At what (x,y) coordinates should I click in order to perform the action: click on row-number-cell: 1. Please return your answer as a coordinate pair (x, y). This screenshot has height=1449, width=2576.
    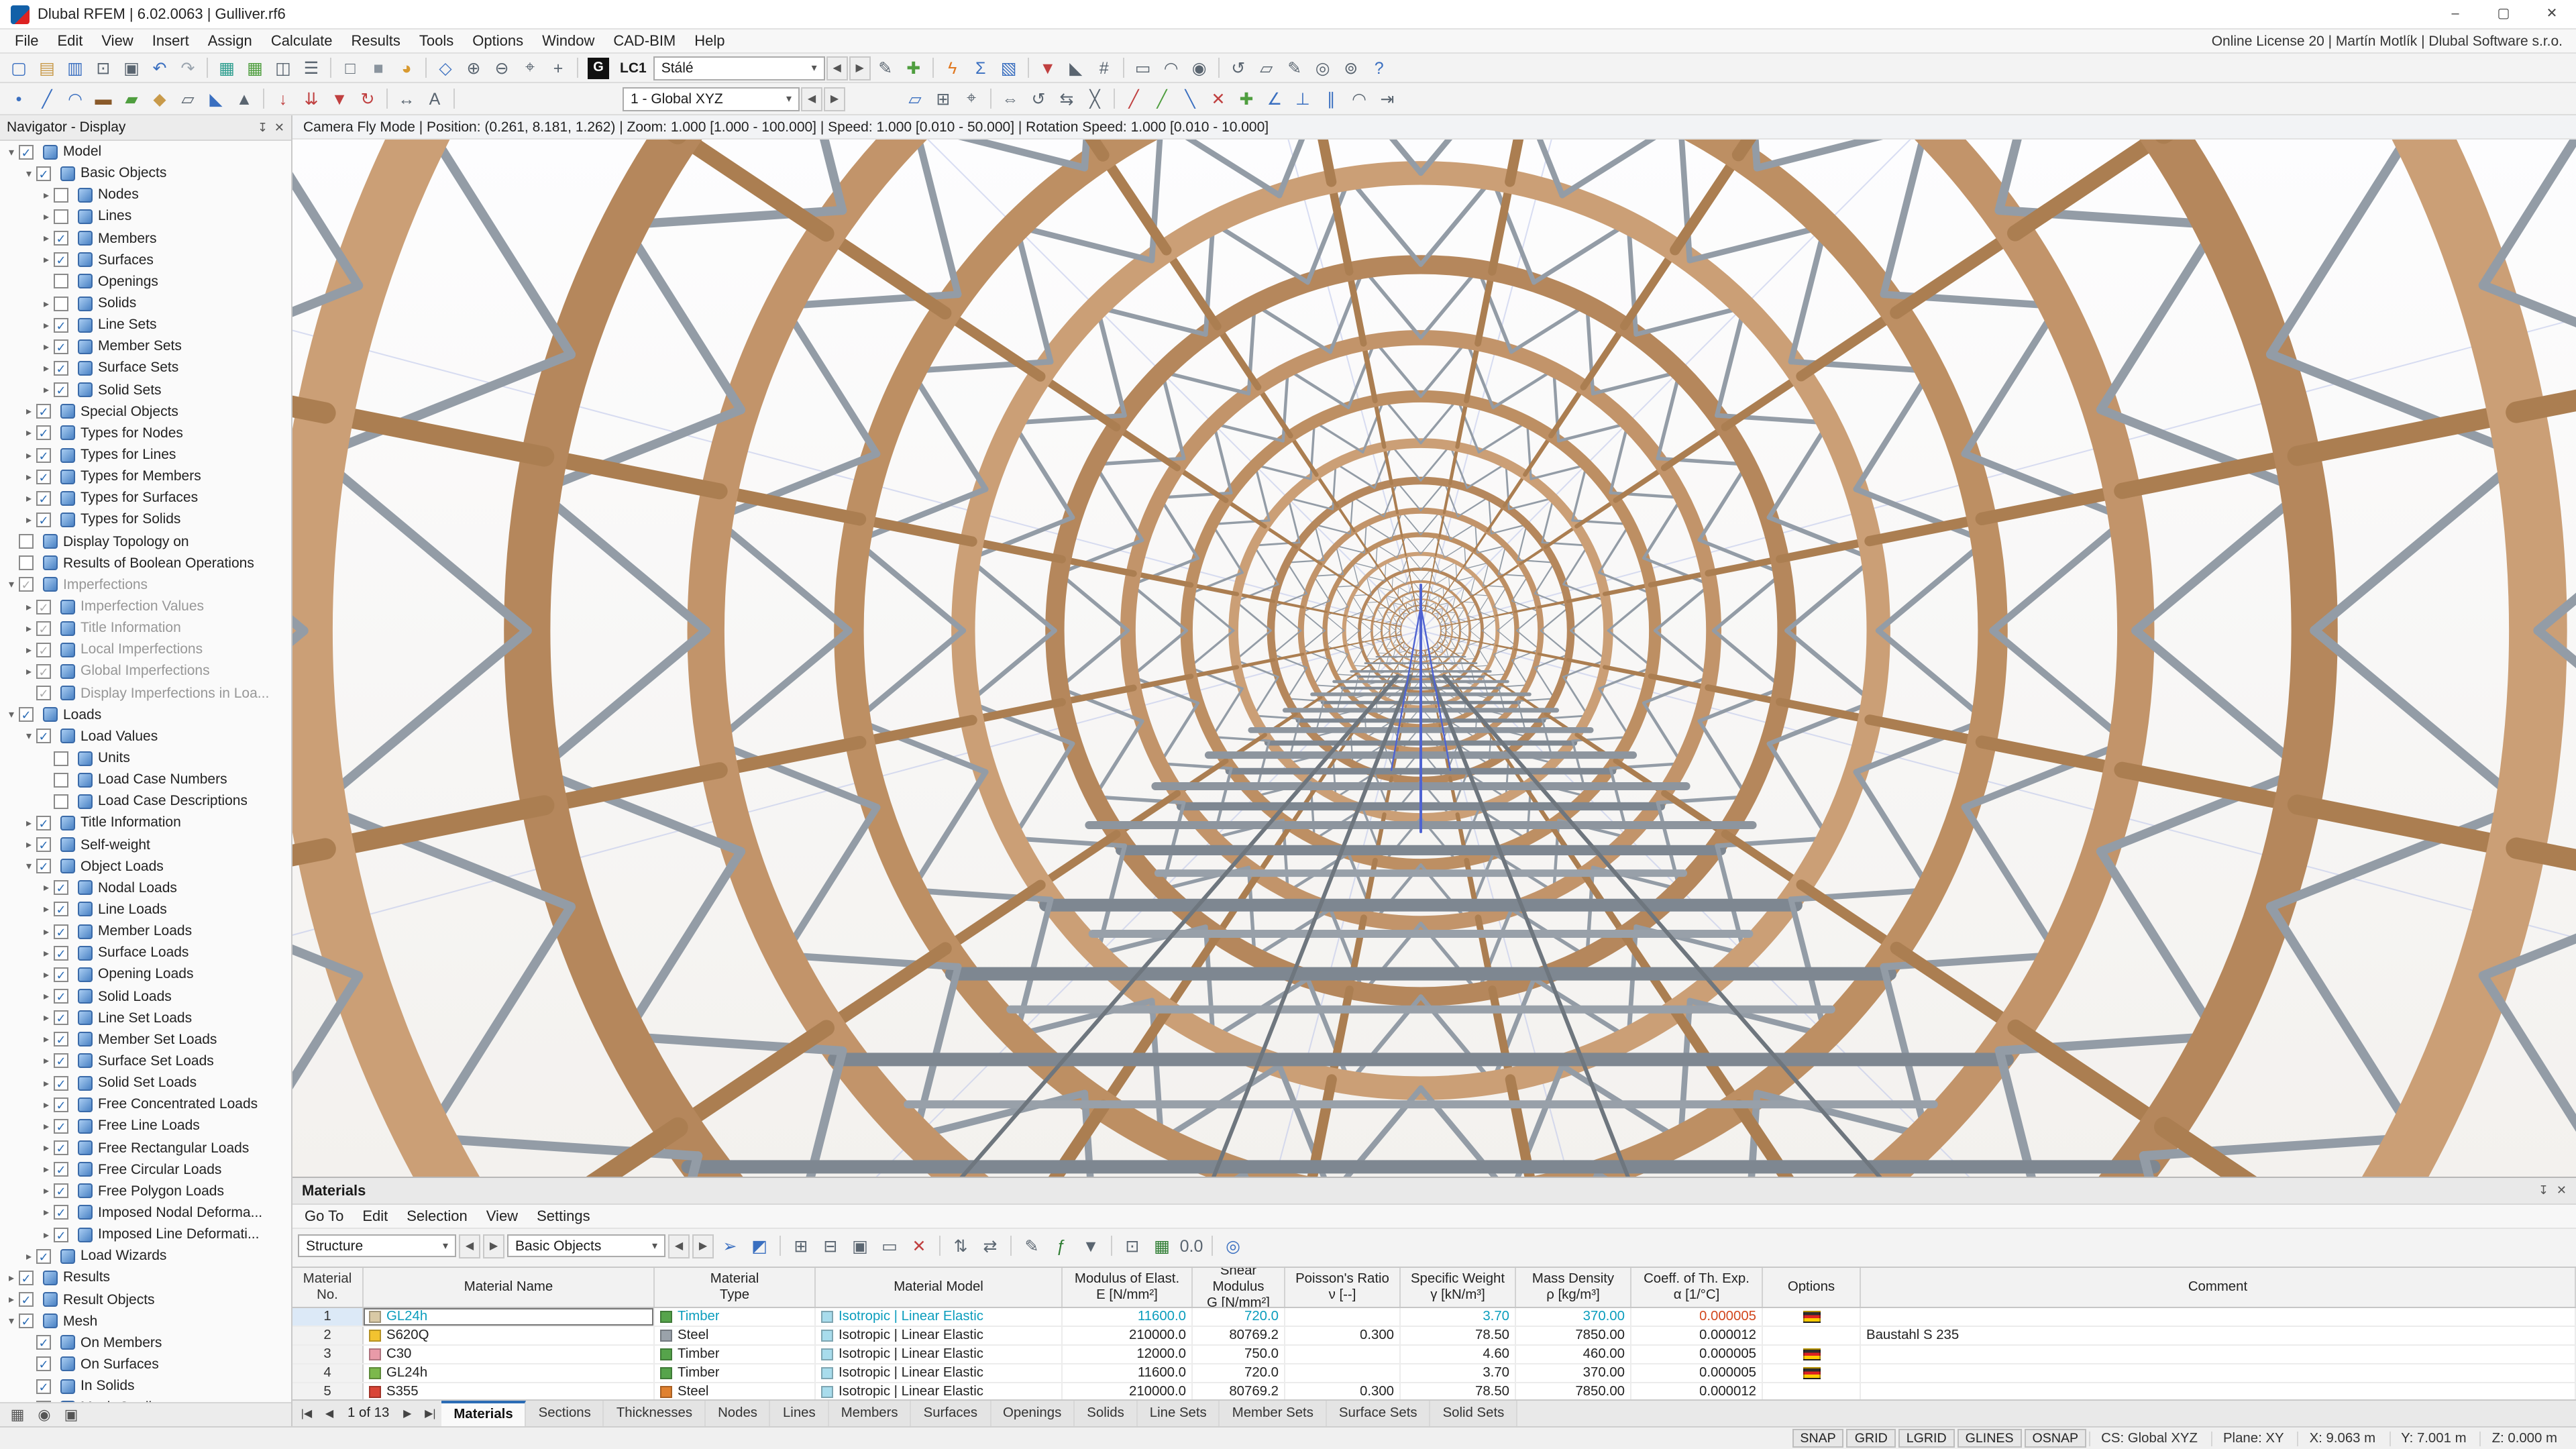
    Looking at the image, I should click on (328, 1317).